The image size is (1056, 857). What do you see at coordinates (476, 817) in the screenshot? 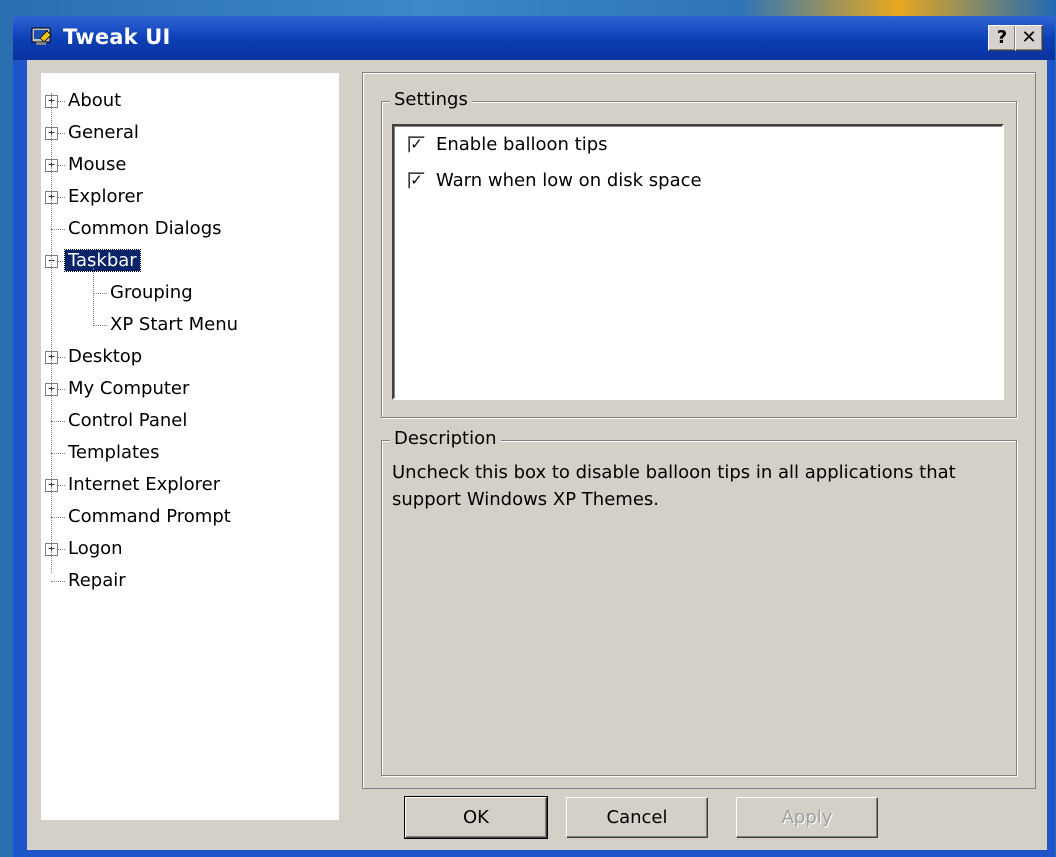
I see `ok-button: OK` at bounding box center [476, 817].